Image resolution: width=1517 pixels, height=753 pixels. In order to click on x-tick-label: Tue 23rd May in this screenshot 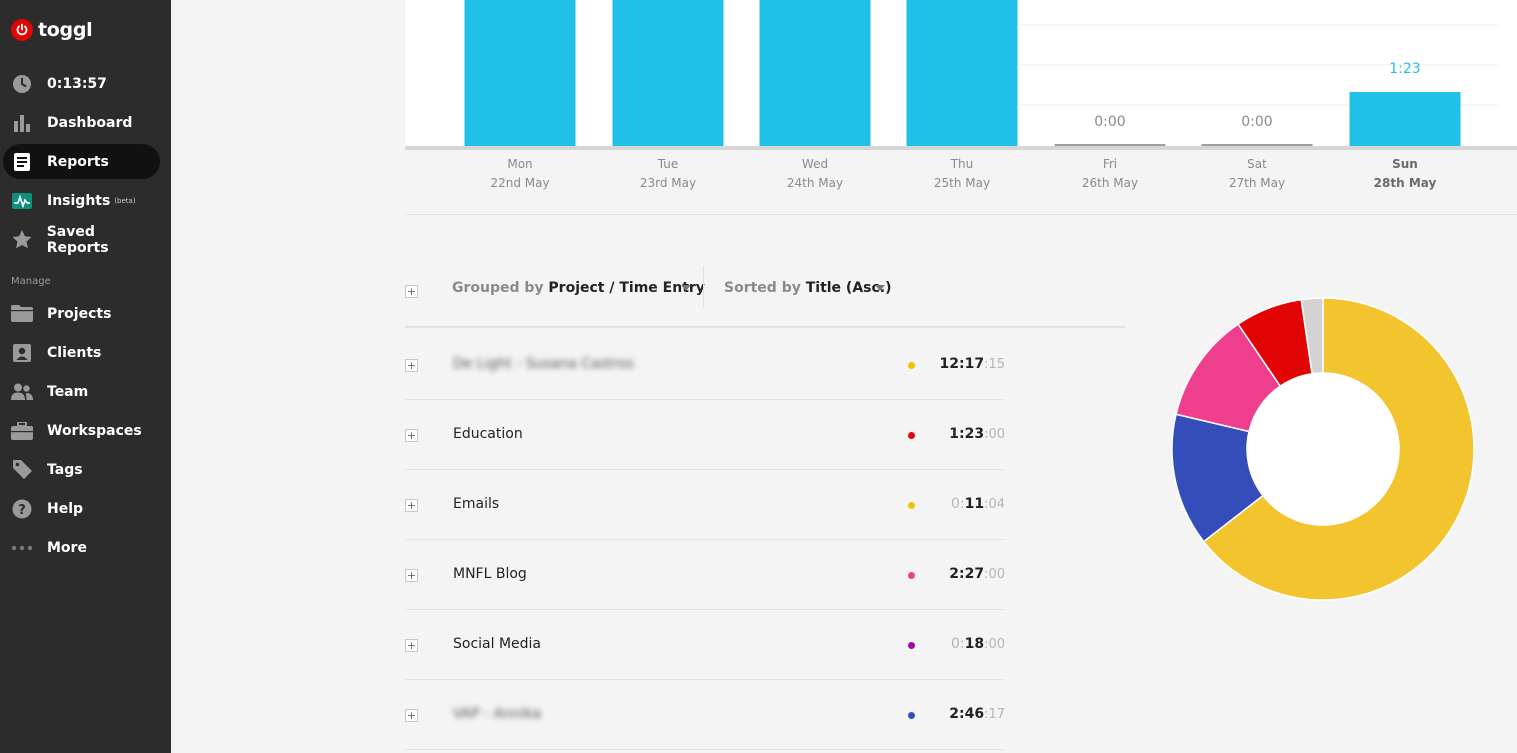, I will do `click(668, 173)`.